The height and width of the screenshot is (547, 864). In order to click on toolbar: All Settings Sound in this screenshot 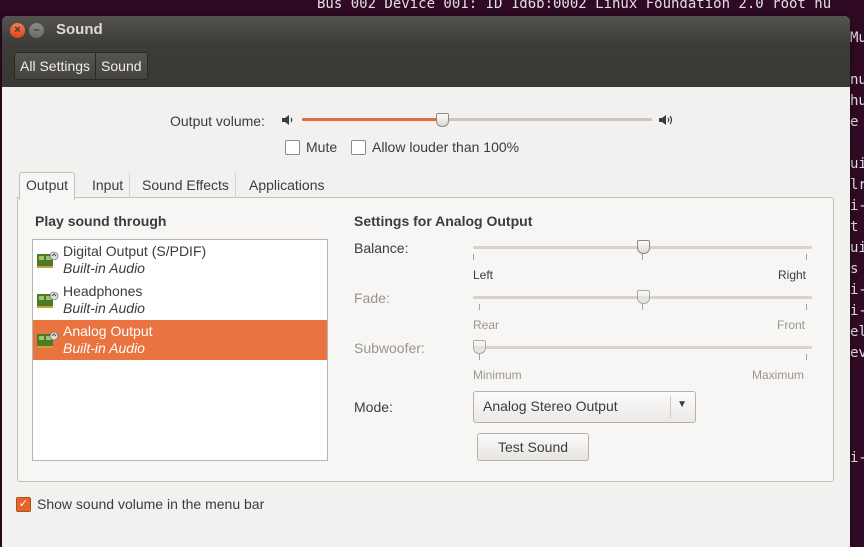, I will do `click(426, 65)`.